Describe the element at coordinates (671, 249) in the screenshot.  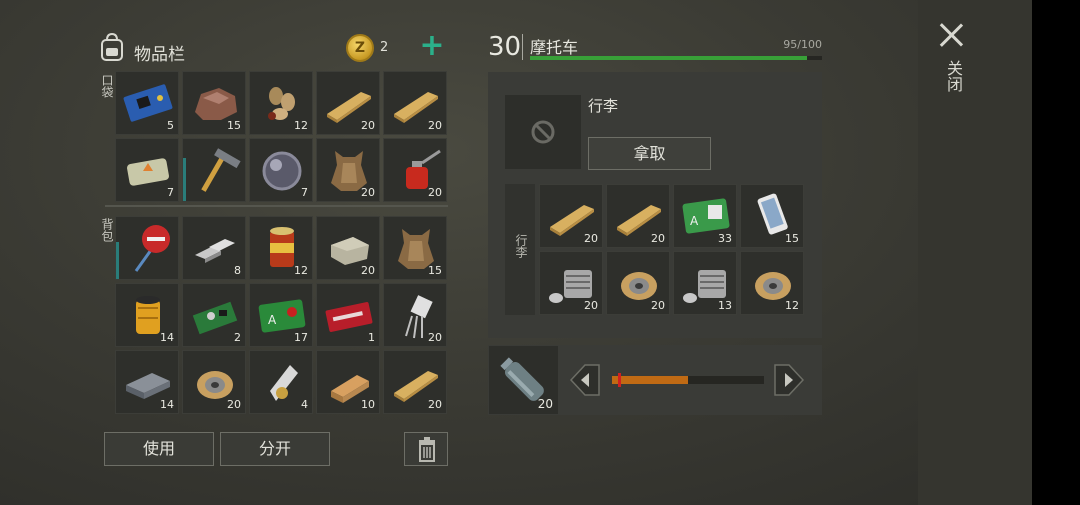
I see `trunk-grid: 20 20 A 33 15 20 20 13 12` at that location.